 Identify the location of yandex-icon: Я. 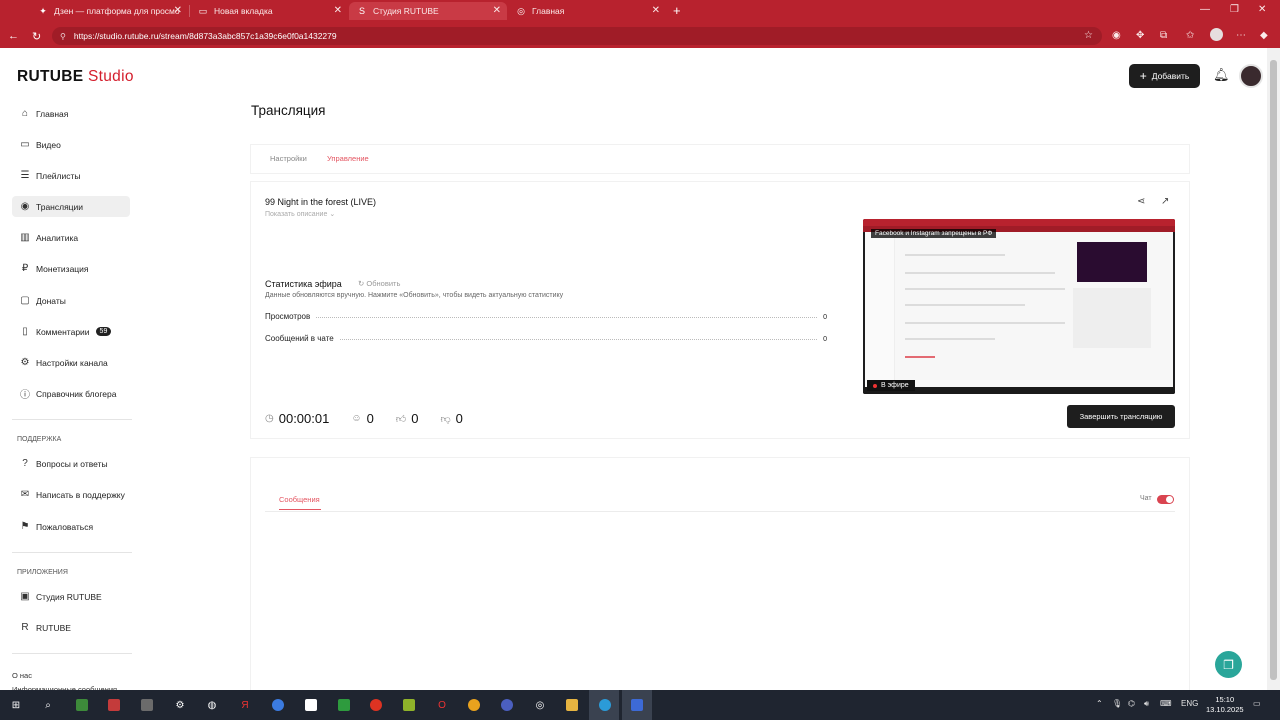
(245, 705).